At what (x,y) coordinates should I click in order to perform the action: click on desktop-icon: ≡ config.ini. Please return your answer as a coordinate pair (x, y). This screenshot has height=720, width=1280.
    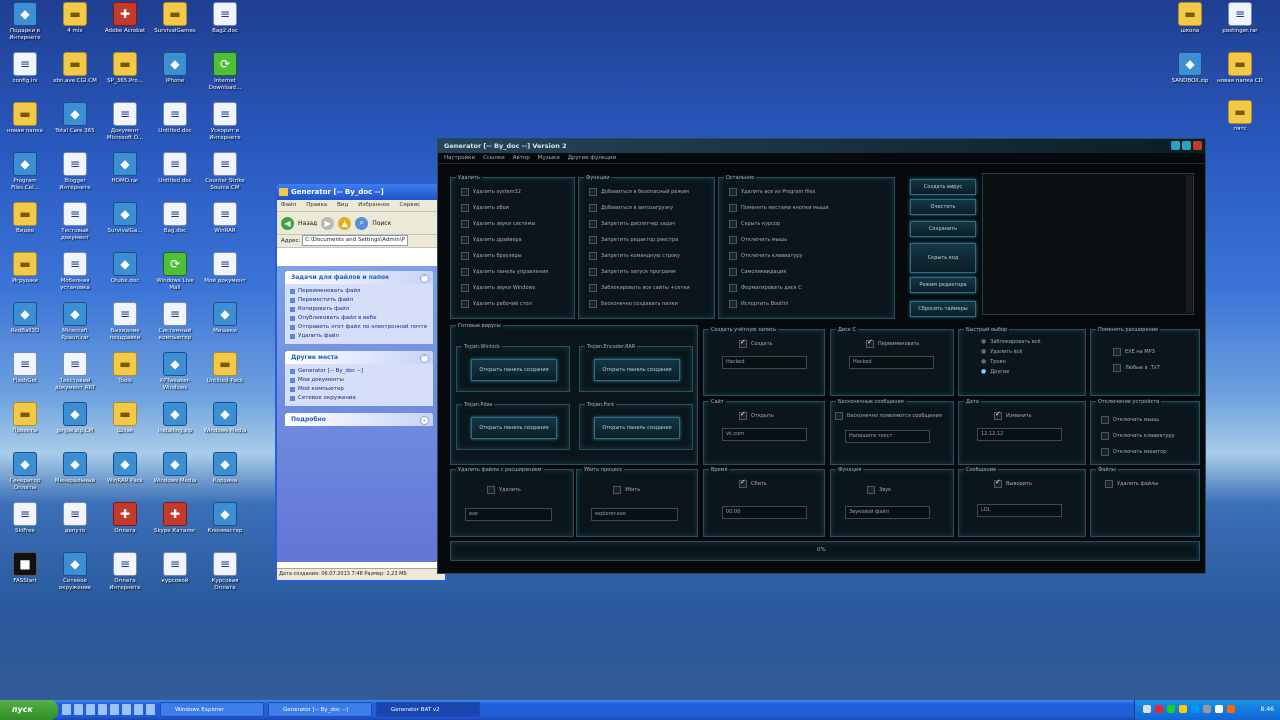
    Looking at the image, I should click on (25, 68).